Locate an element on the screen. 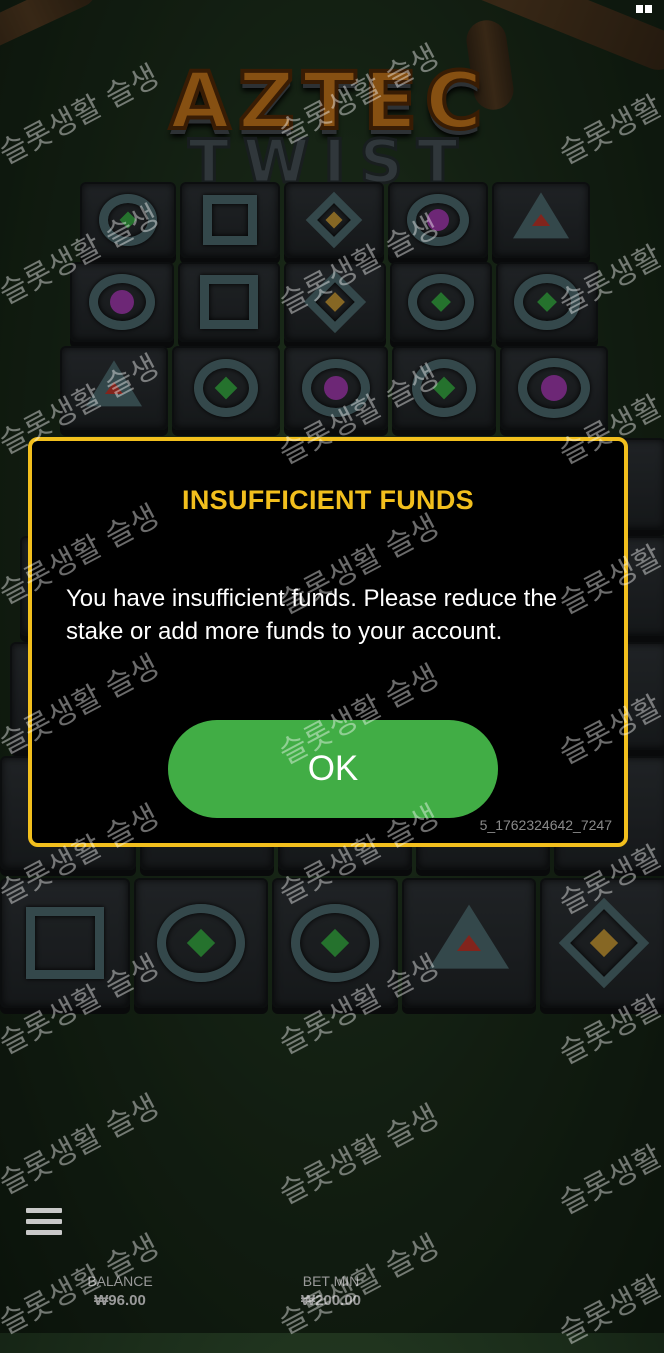  ok-button: OK is located at coordinates (333, 769).